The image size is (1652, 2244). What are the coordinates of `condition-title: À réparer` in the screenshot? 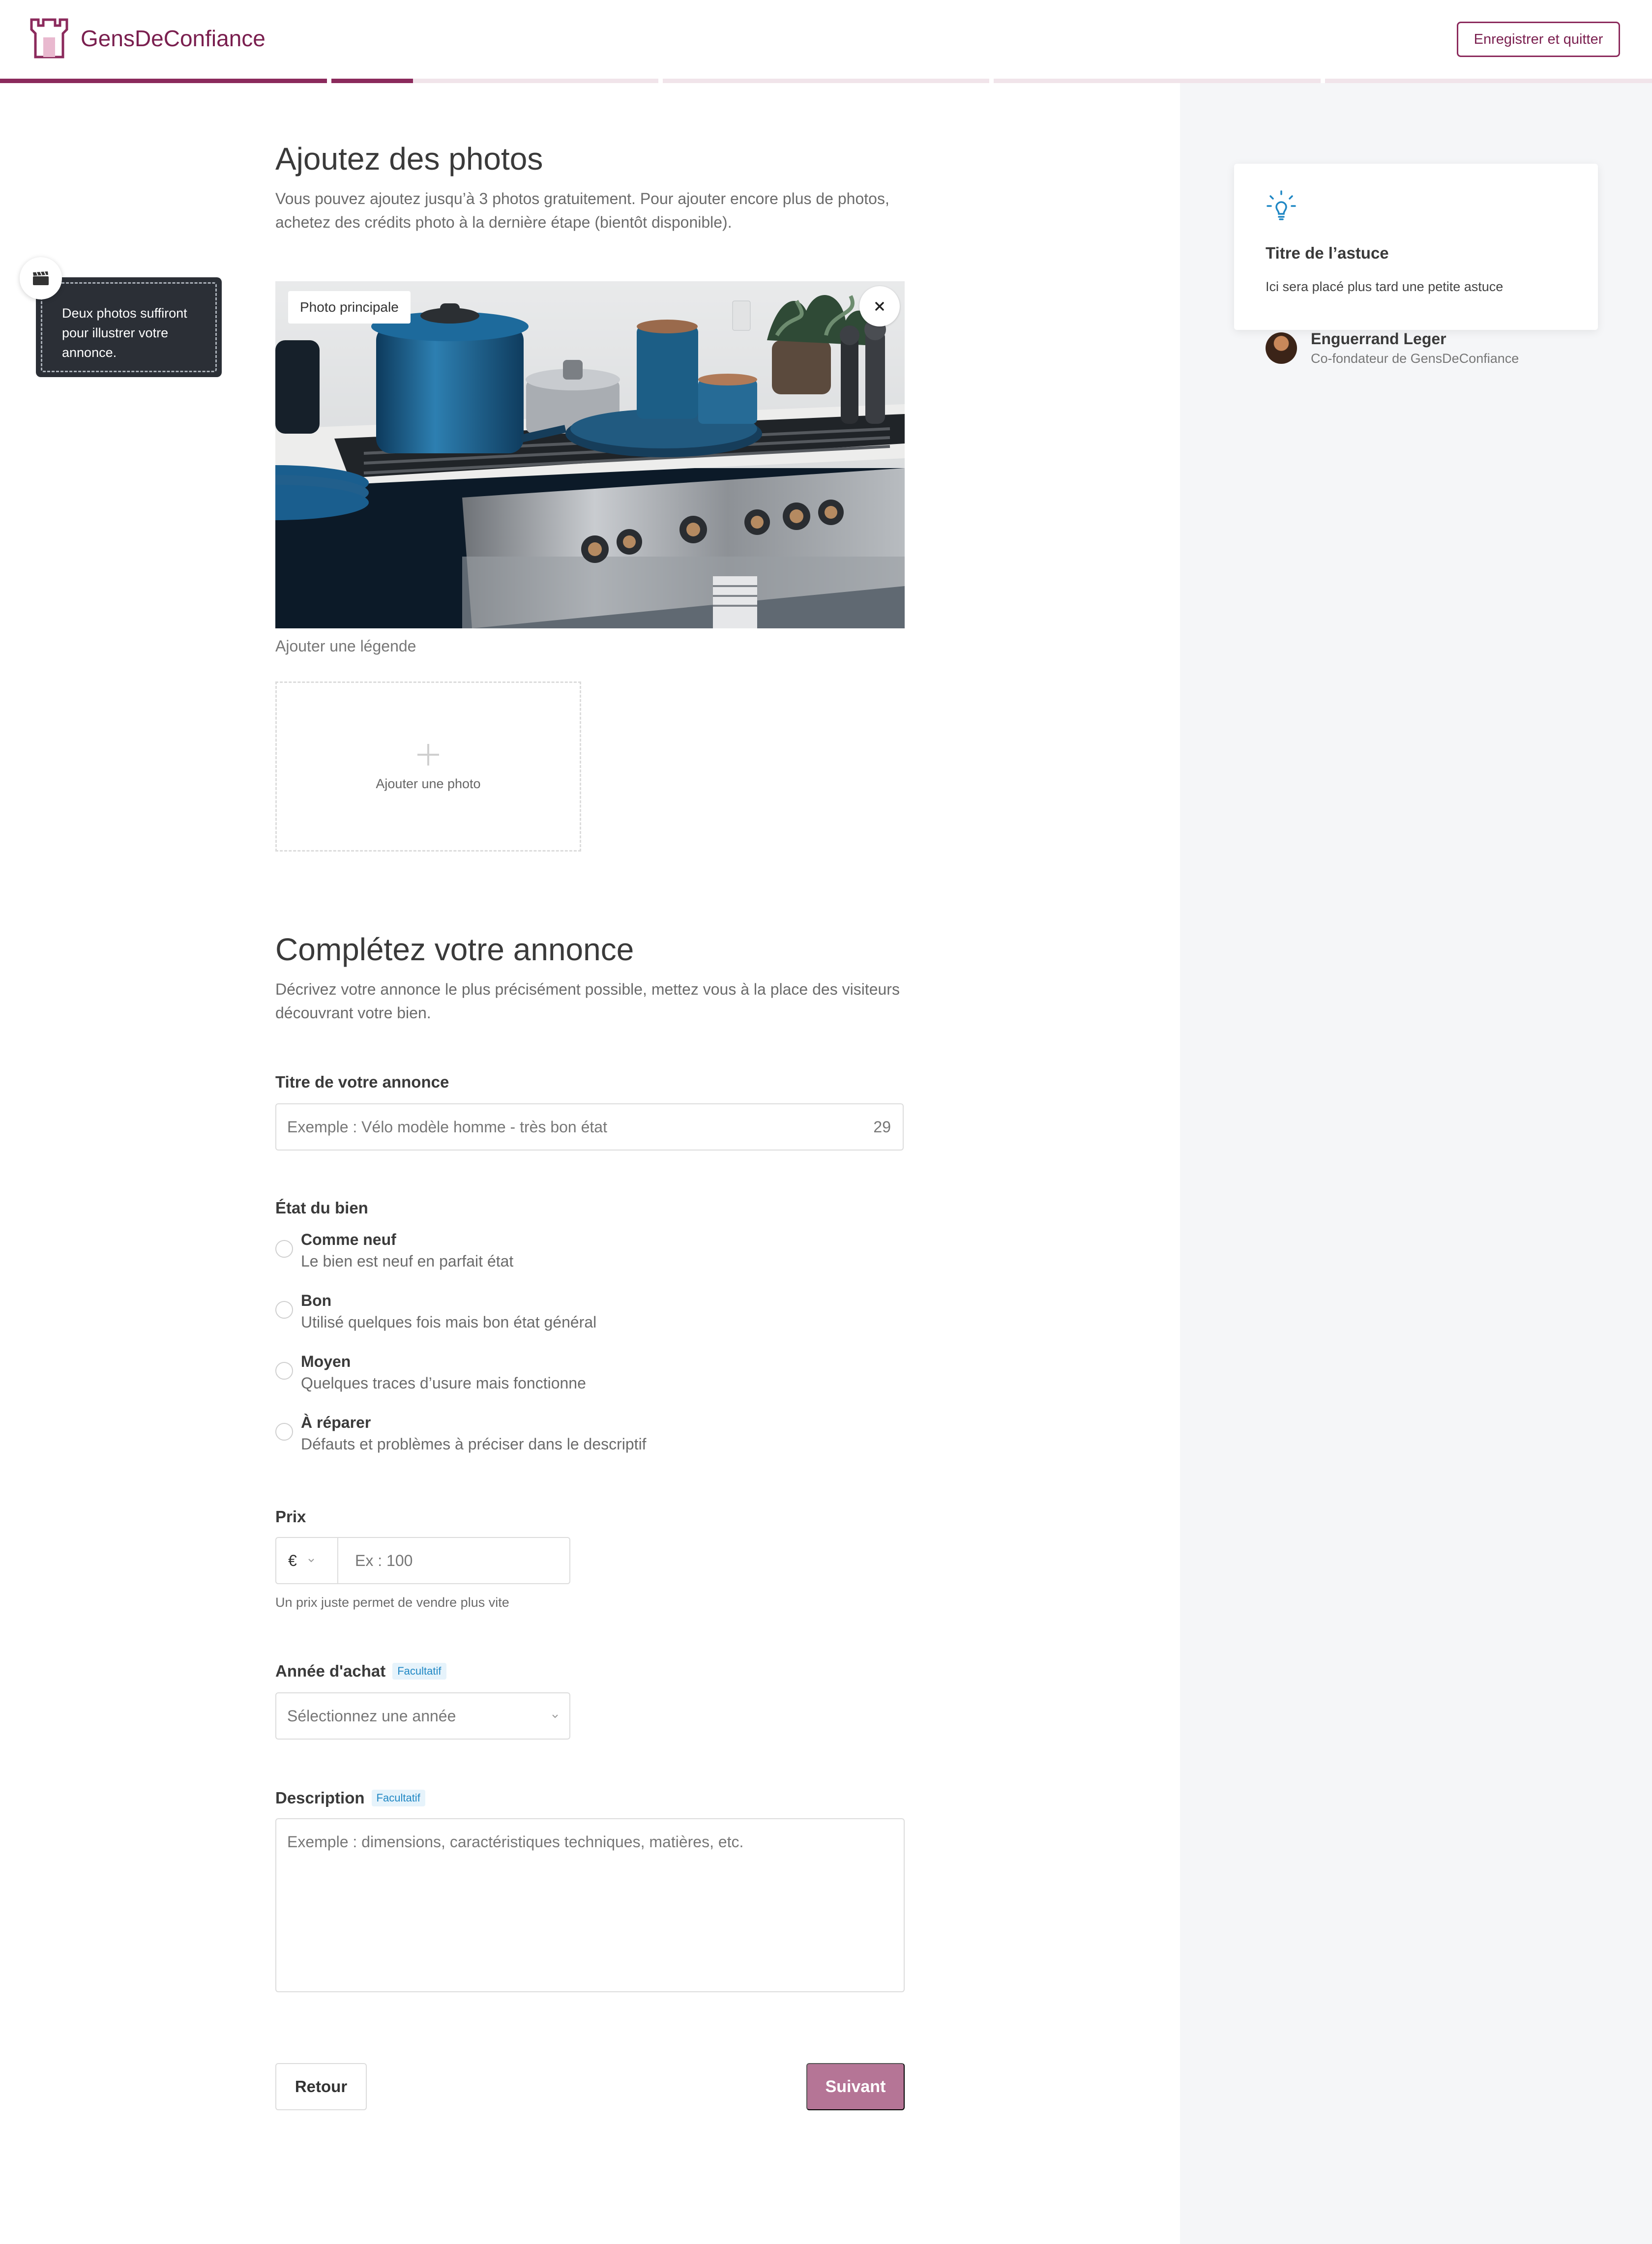 It's located at (336, 1422).